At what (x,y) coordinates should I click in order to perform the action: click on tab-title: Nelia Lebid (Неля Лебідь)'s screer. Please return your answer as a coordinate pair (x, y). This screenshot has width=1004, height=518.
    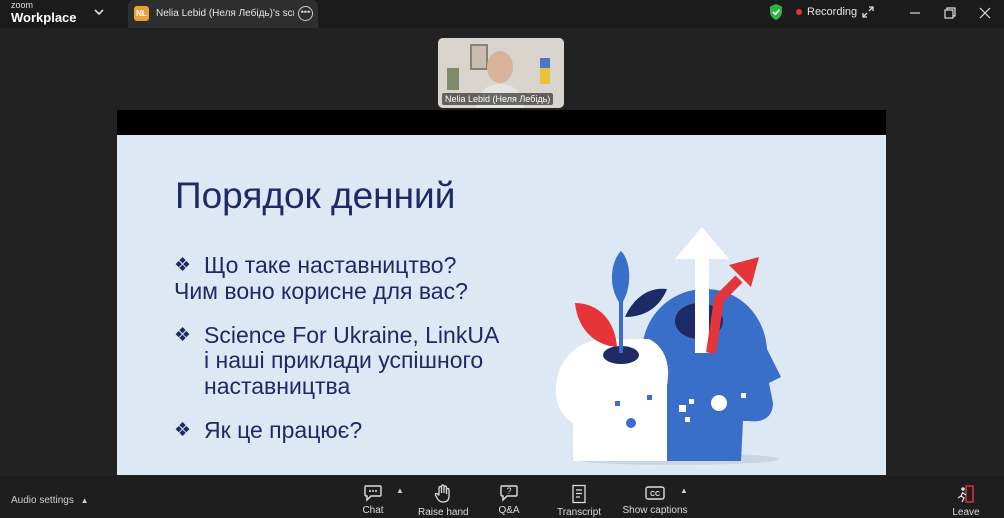
    Looking at the image, I should click on (225, 13).